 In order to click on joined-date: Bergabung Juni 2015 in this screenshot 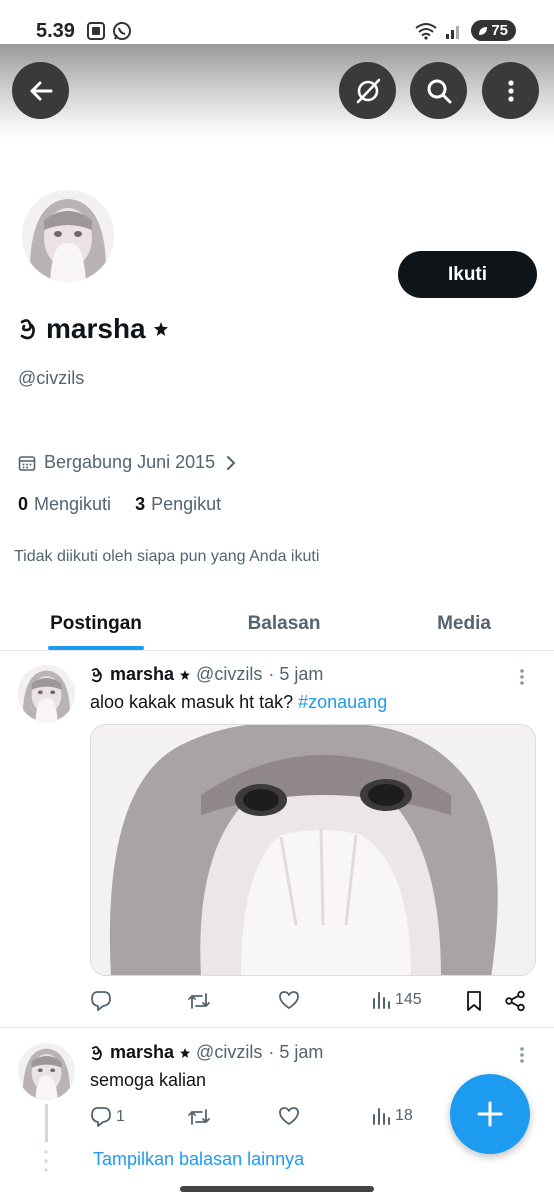, I will do `click(130, 462)`.